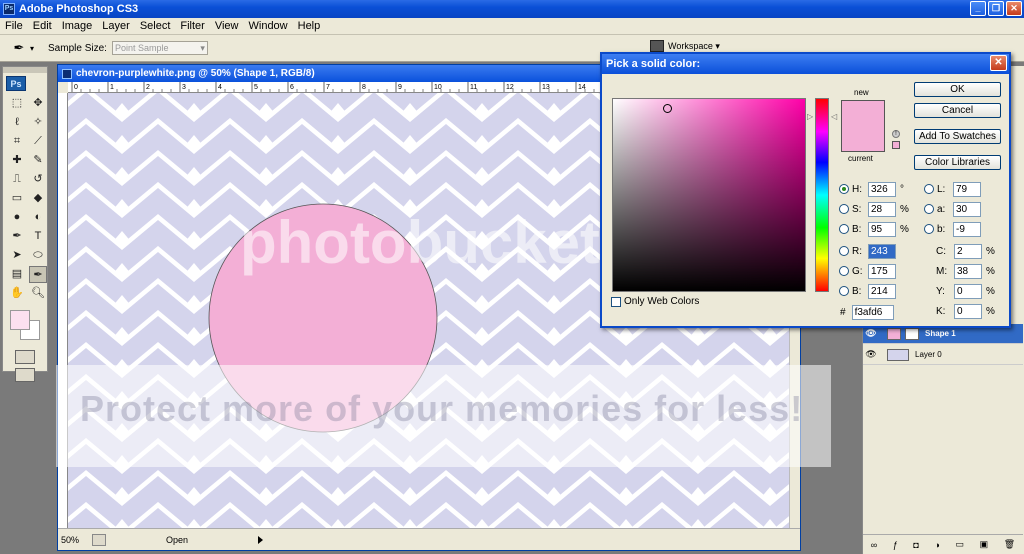 The image size is (1024, 554). Describe the element at coordinates (667, 108) in the screenshot. I see `color-picker-cursor` at that location.